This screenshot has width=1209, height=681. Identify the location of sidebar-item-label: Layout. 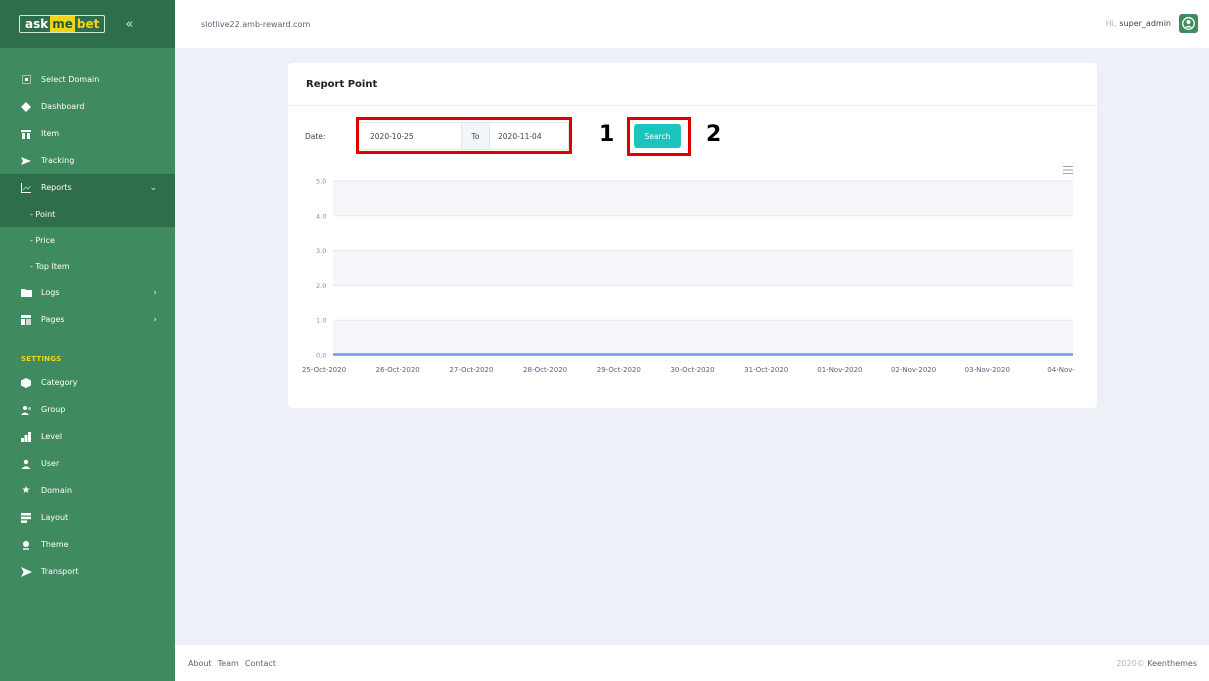
(55, 517).